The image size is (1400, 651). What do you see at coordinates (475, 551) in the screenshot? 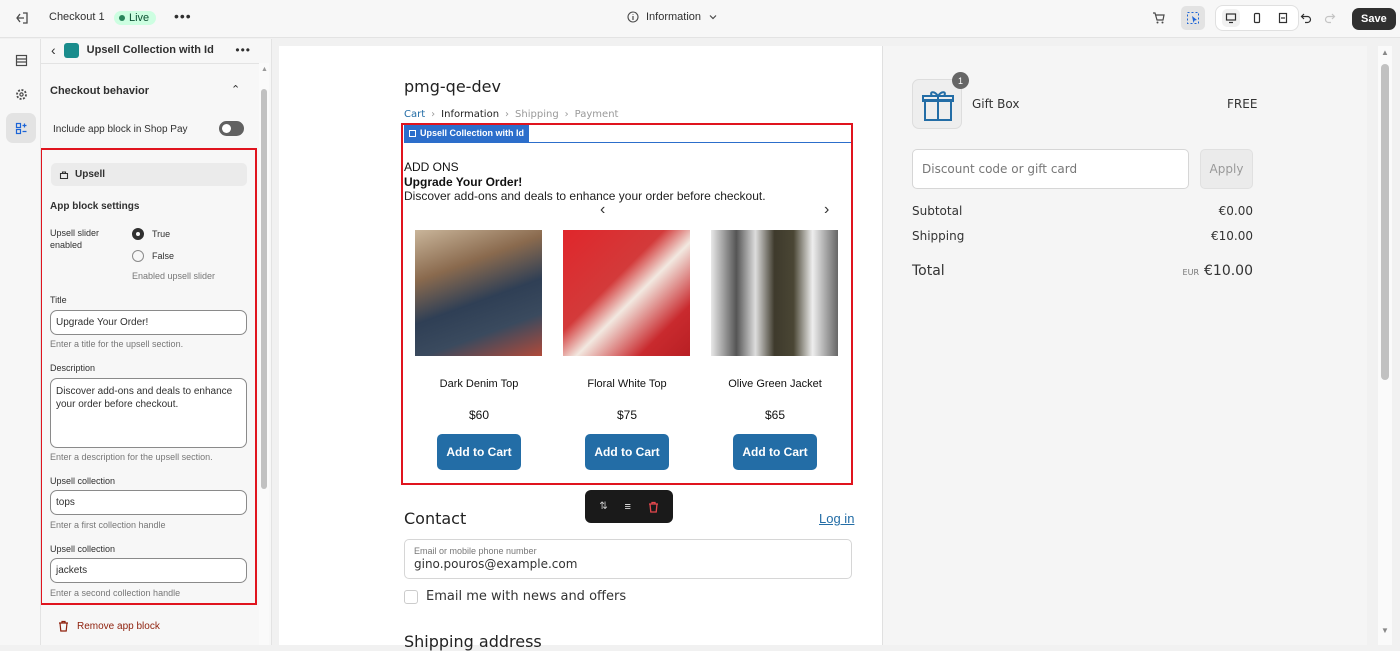
I see `email-label: Email or mobile phone number` at bounding box center [475, 551].